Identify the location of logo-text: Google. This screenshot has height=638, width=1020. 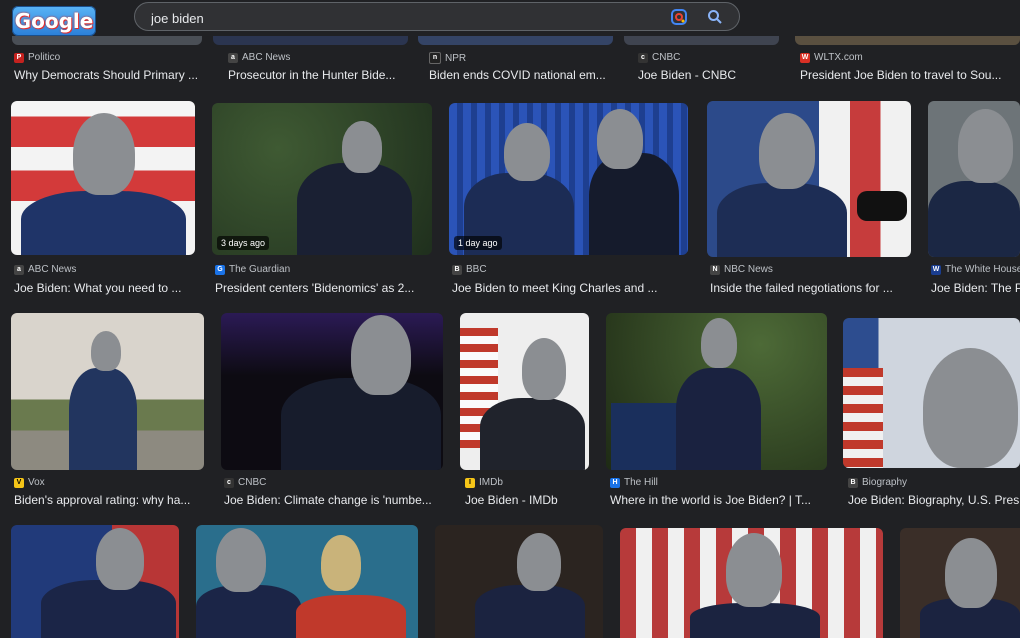
(54, 21).